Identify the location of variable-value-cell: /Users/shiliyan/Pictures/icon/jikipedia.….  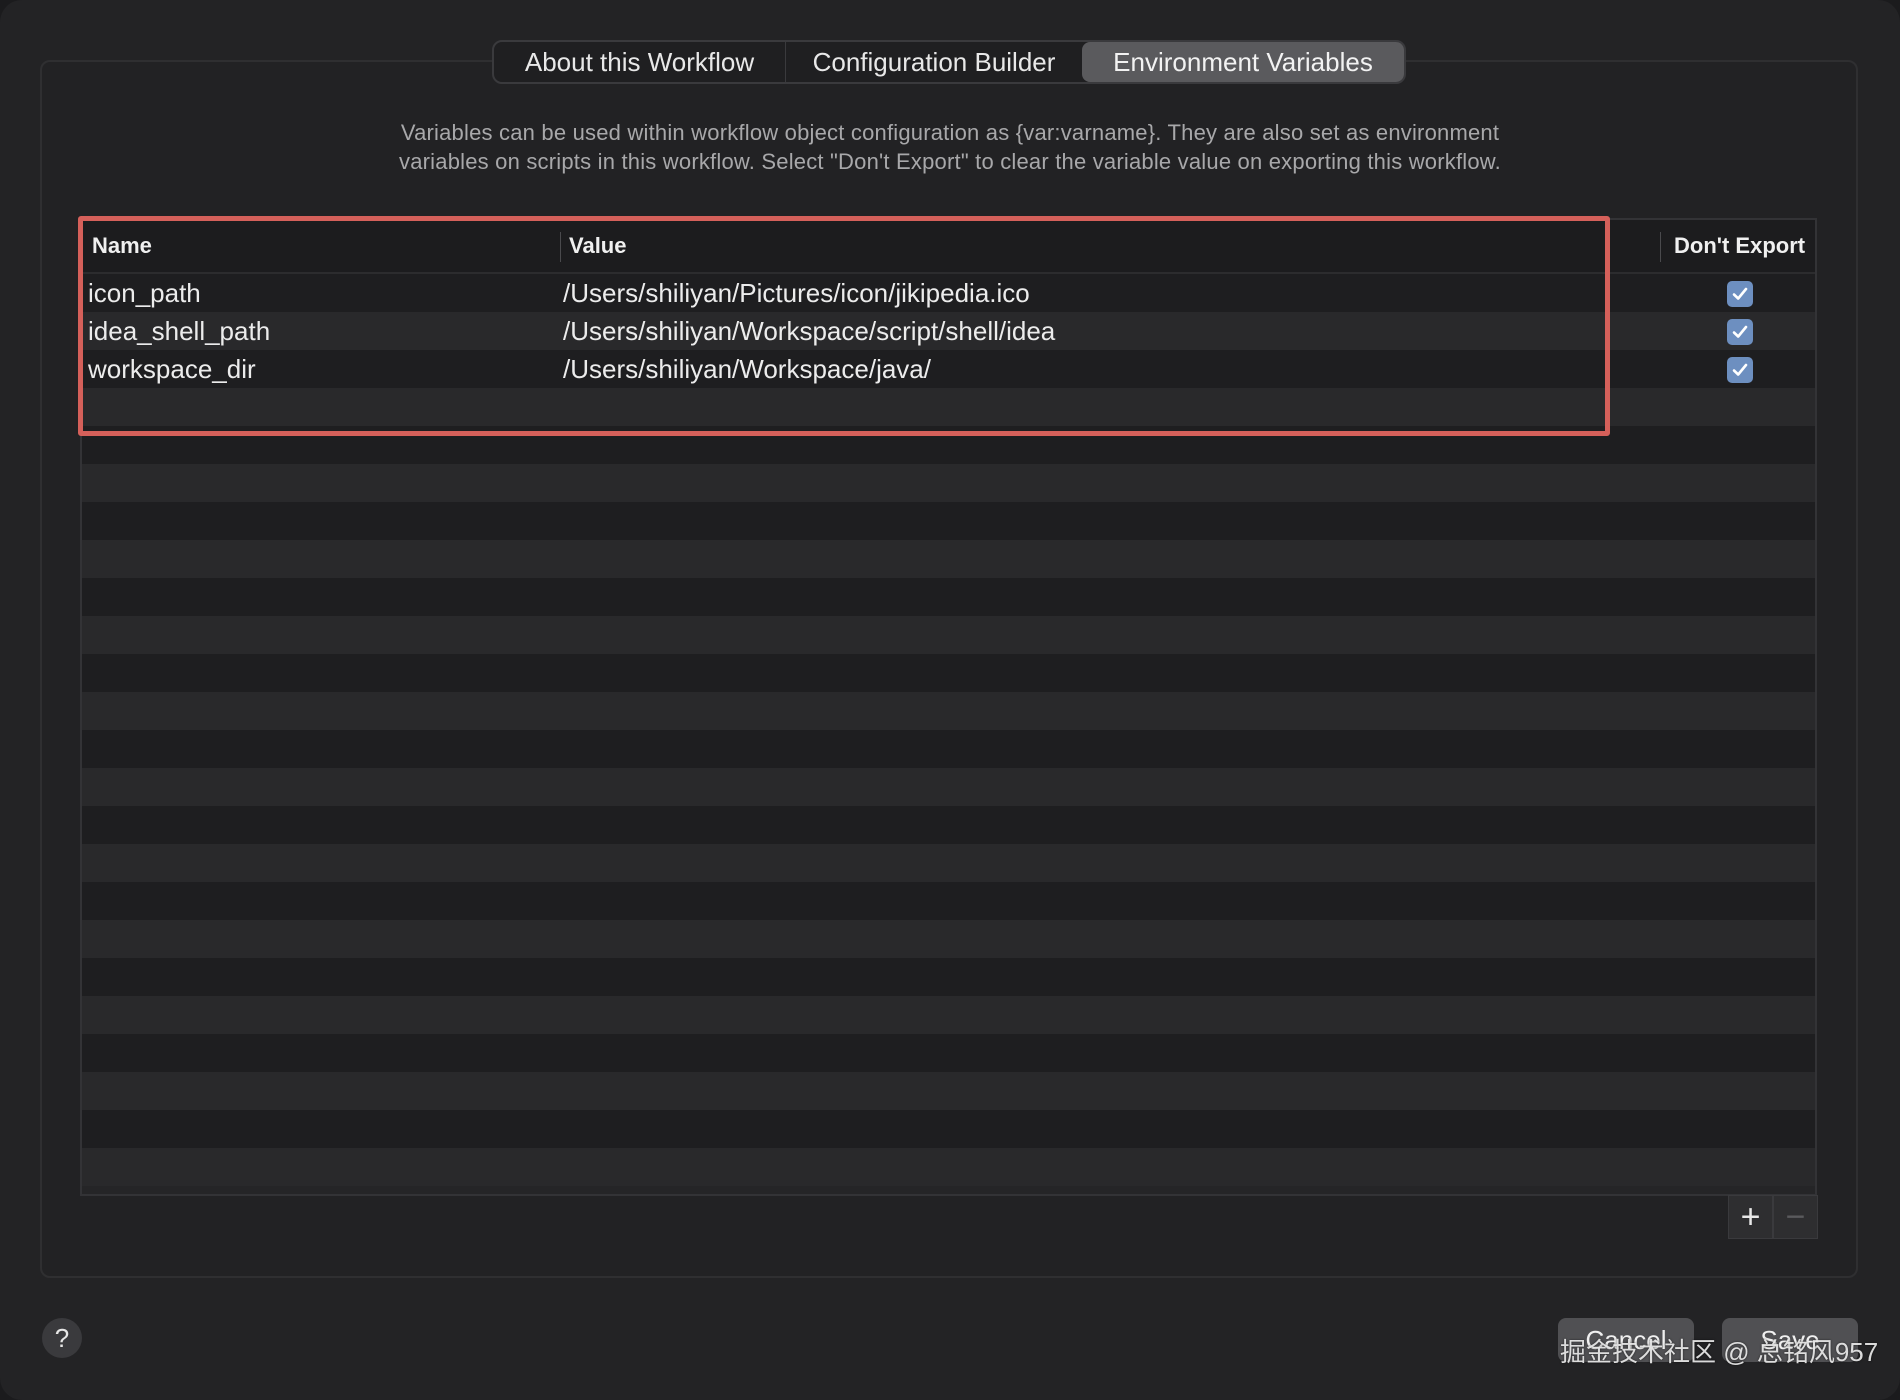
(796, 293).